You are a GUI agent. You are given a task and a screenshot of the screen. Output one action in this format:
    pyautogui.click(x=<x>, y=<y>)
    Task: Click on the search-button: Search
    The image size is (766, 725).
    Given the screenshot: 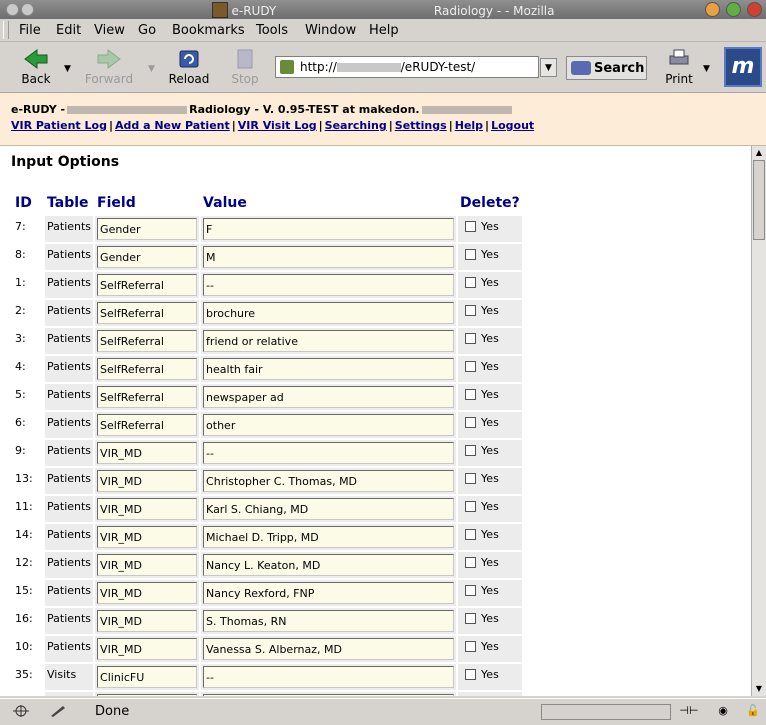 What is the action you would take?
    pyautogui.click(x=606, y=68)
    